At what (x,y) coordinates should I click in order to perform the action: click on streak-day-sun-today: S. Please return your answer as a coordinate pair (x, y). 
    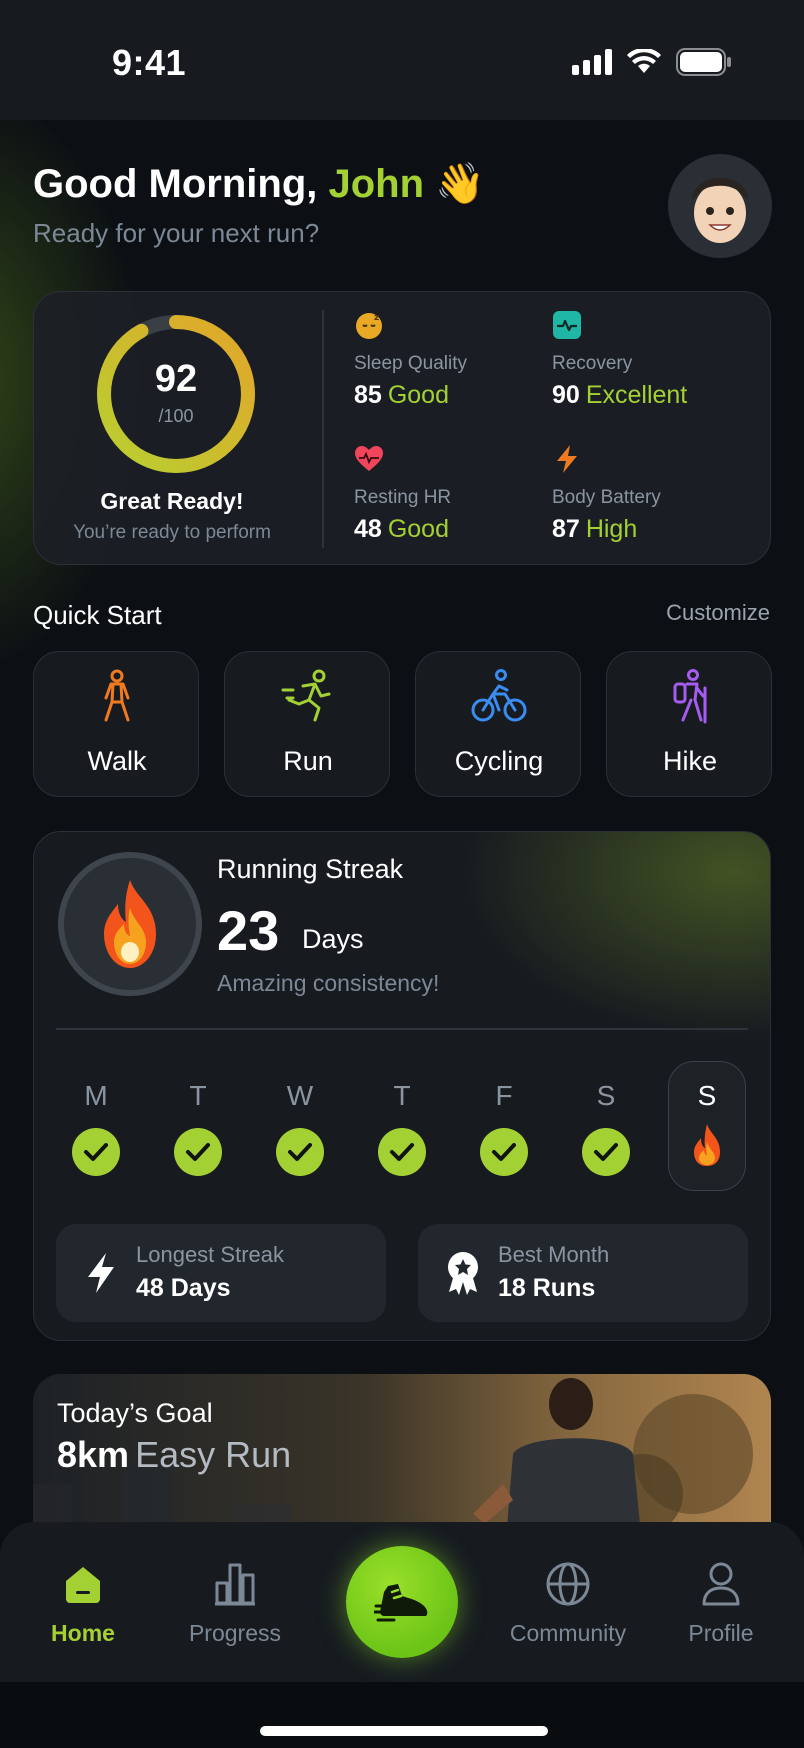
    Looking at the image, I should click on (707, 1126).